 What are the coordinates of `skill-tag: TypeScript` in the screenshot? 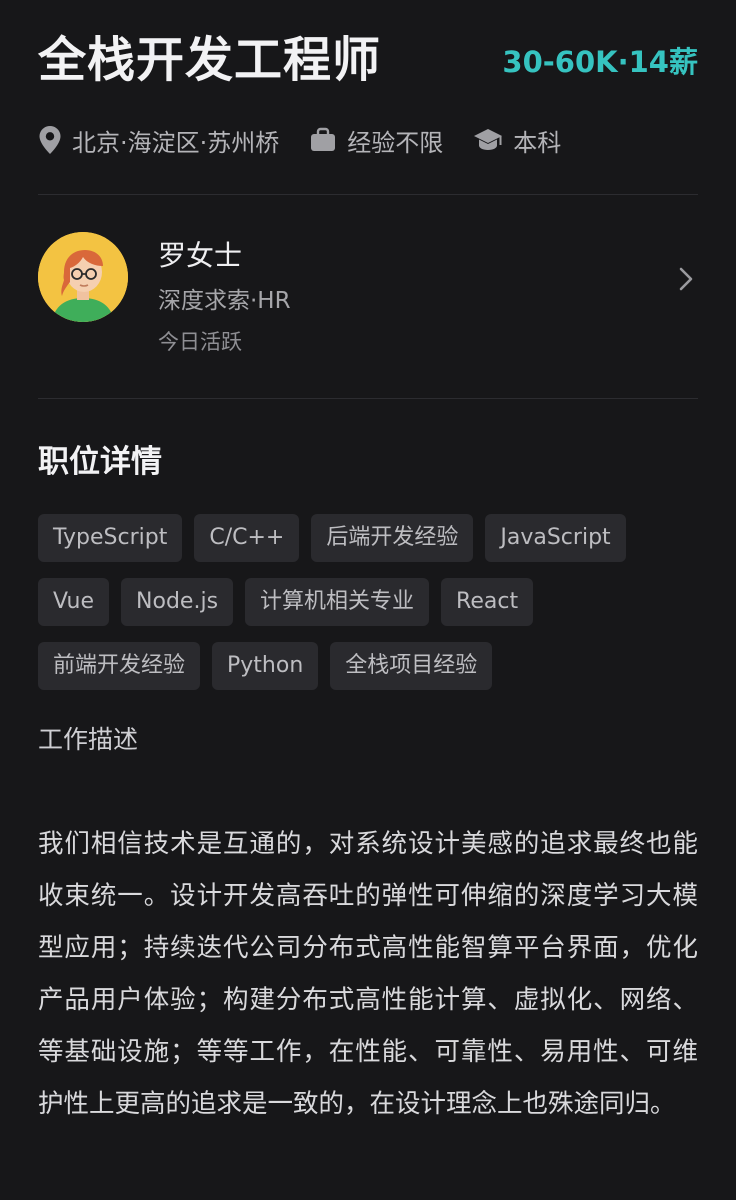 It's located at (110, 538).